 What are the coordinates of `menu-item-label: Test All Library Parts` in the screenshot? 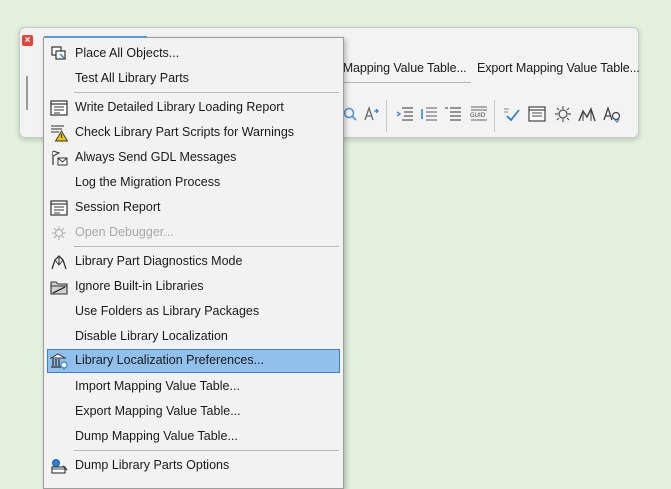 It's located at (132, 78).